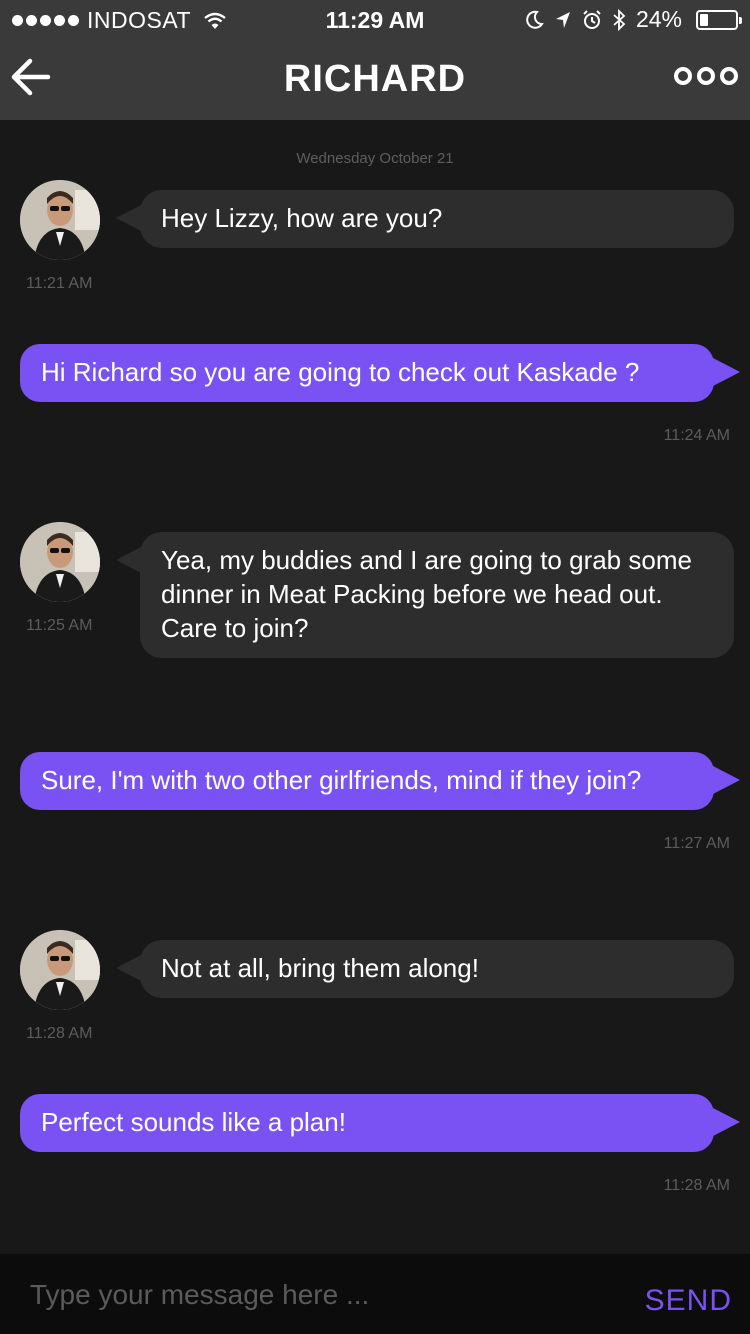 The height and width of the screenshot is (1334, 750). What do you see at coordinates (696, 843) in the screenshot?
I see `message-timestamp: 11:27 AM` at bounding box center [696, 843].